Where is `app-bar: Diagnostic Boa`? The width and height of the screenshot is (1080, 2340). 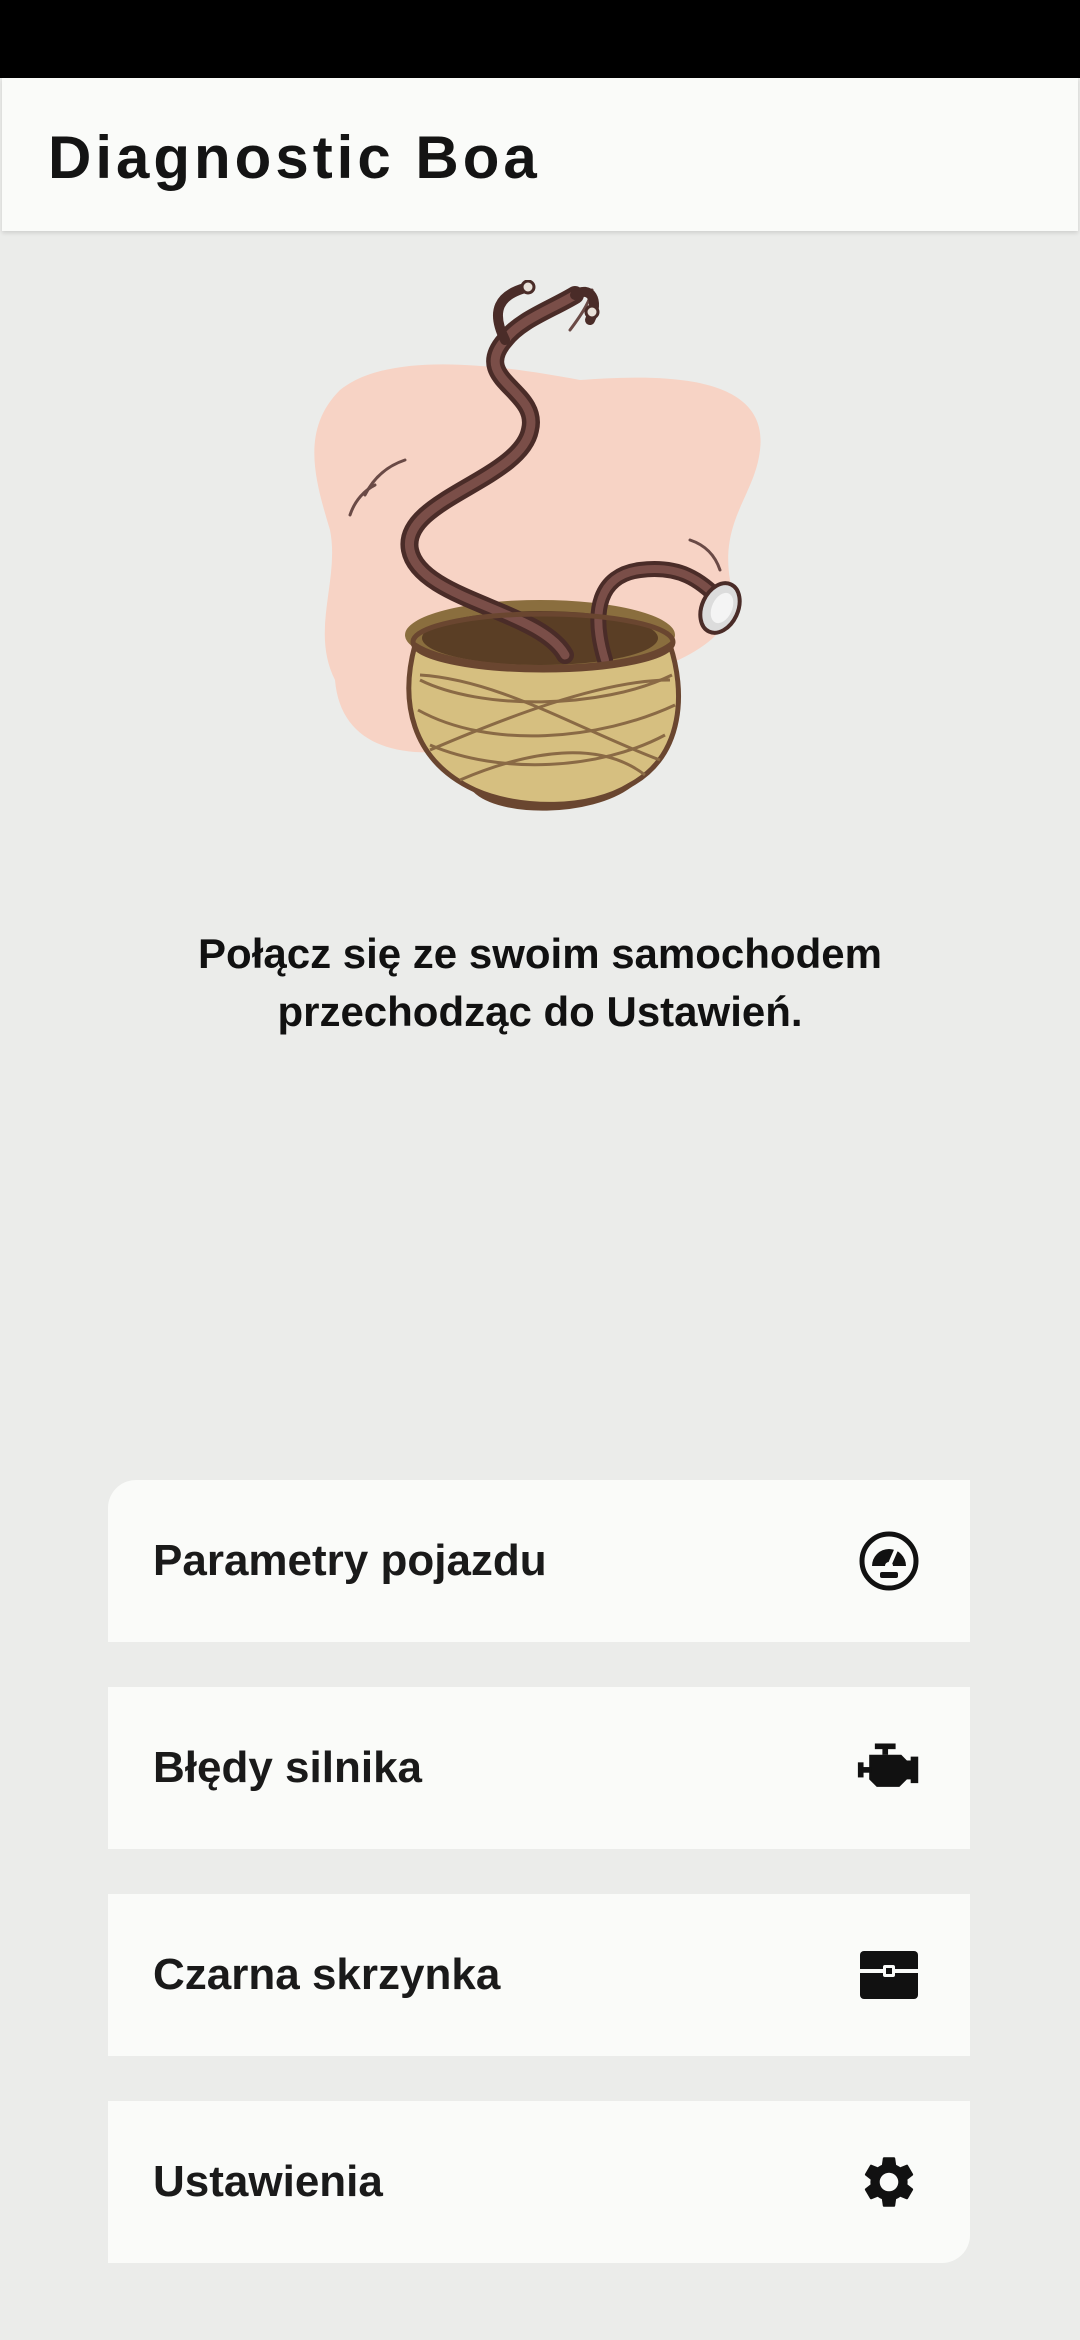 app-bar: Diagnostic Boa is located at coordinates (540, 154).